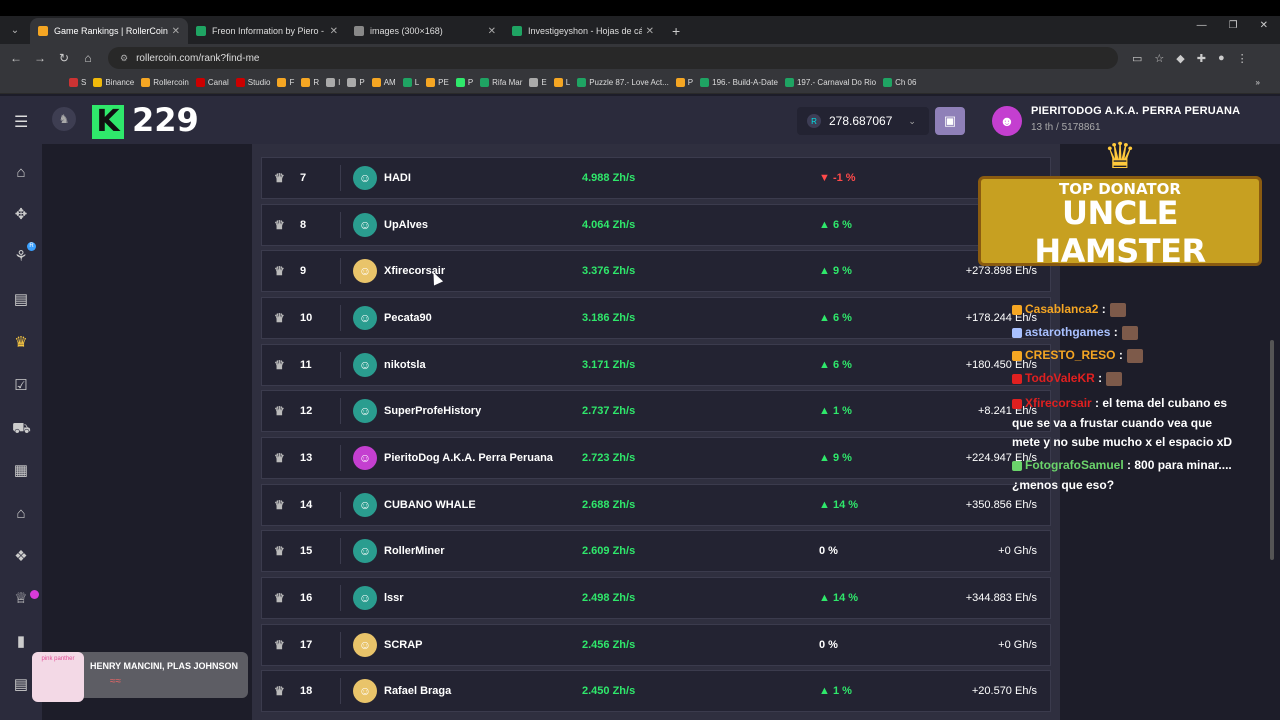 Image resolution: width=1280 pixels, height=720 pixels. What do you see at coordinates (676, 31) in the screenshot?
I see `new-tab-button: +` at bounding box center [676, 31].